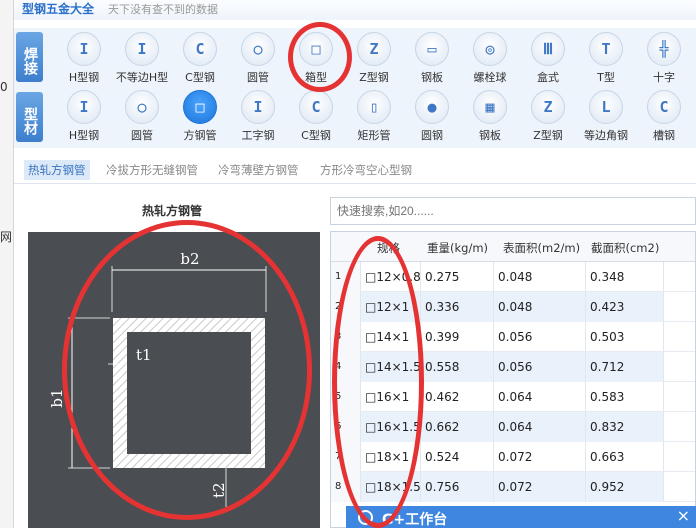 The image size is (696, 528). I want to click on category-item-label: 箱型, so click(316, 77).